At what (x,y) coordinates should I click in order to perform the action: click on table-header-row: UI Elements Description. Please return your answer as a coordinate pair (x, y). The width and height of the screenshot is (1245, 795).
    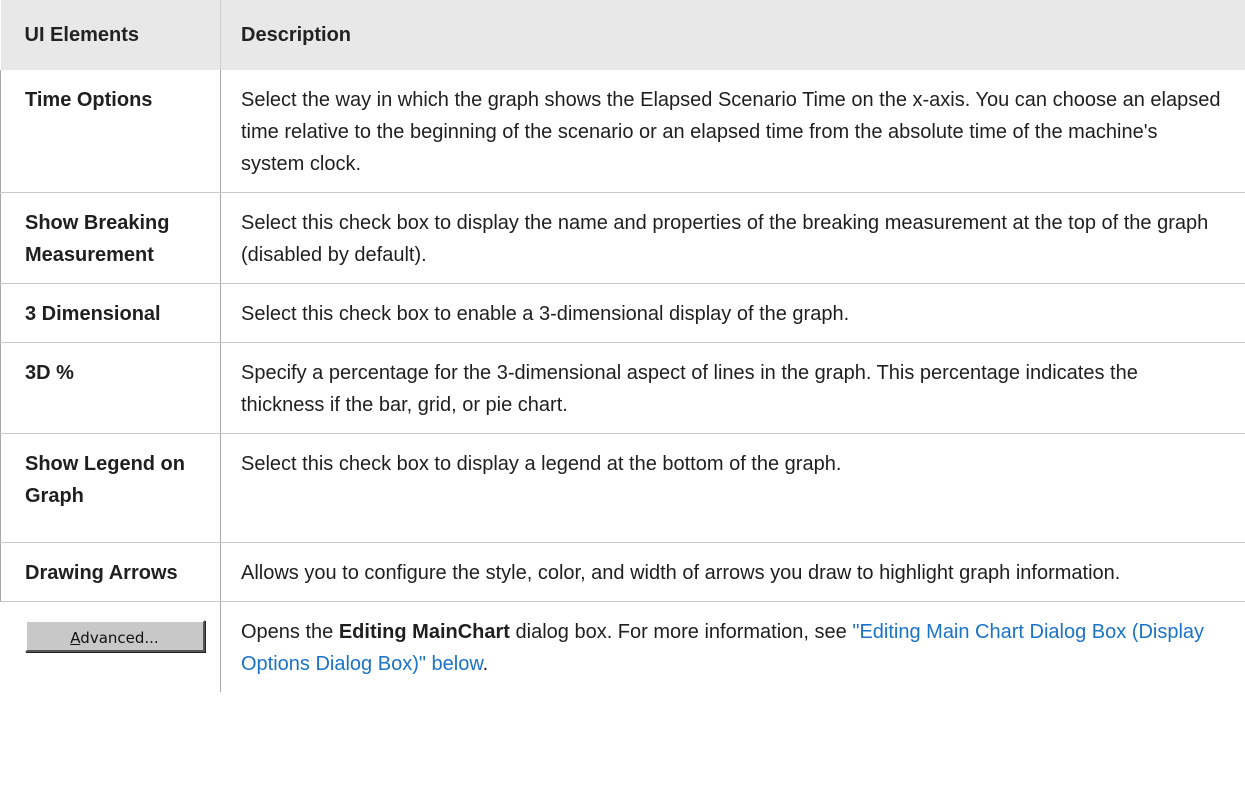
    Looking at the image, I should click on (622, 35).